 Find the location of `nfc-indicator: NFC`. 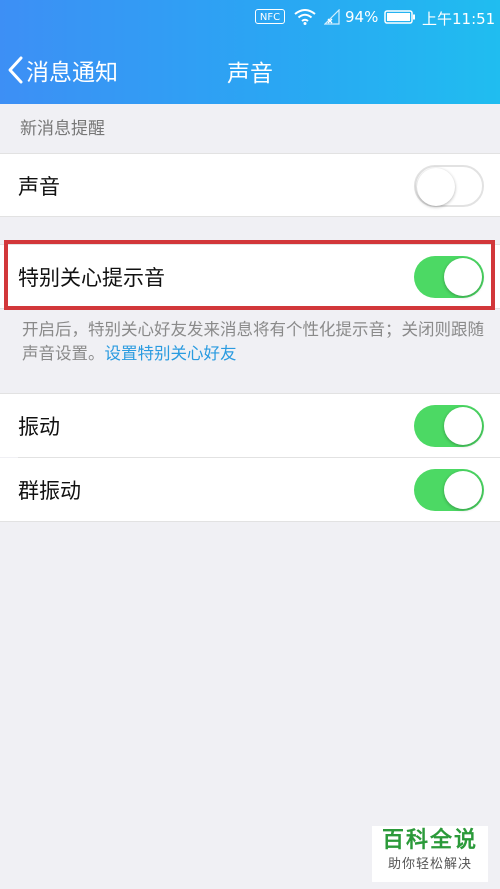

nfc-indicator: NFC is located at coordinates (270, 16).